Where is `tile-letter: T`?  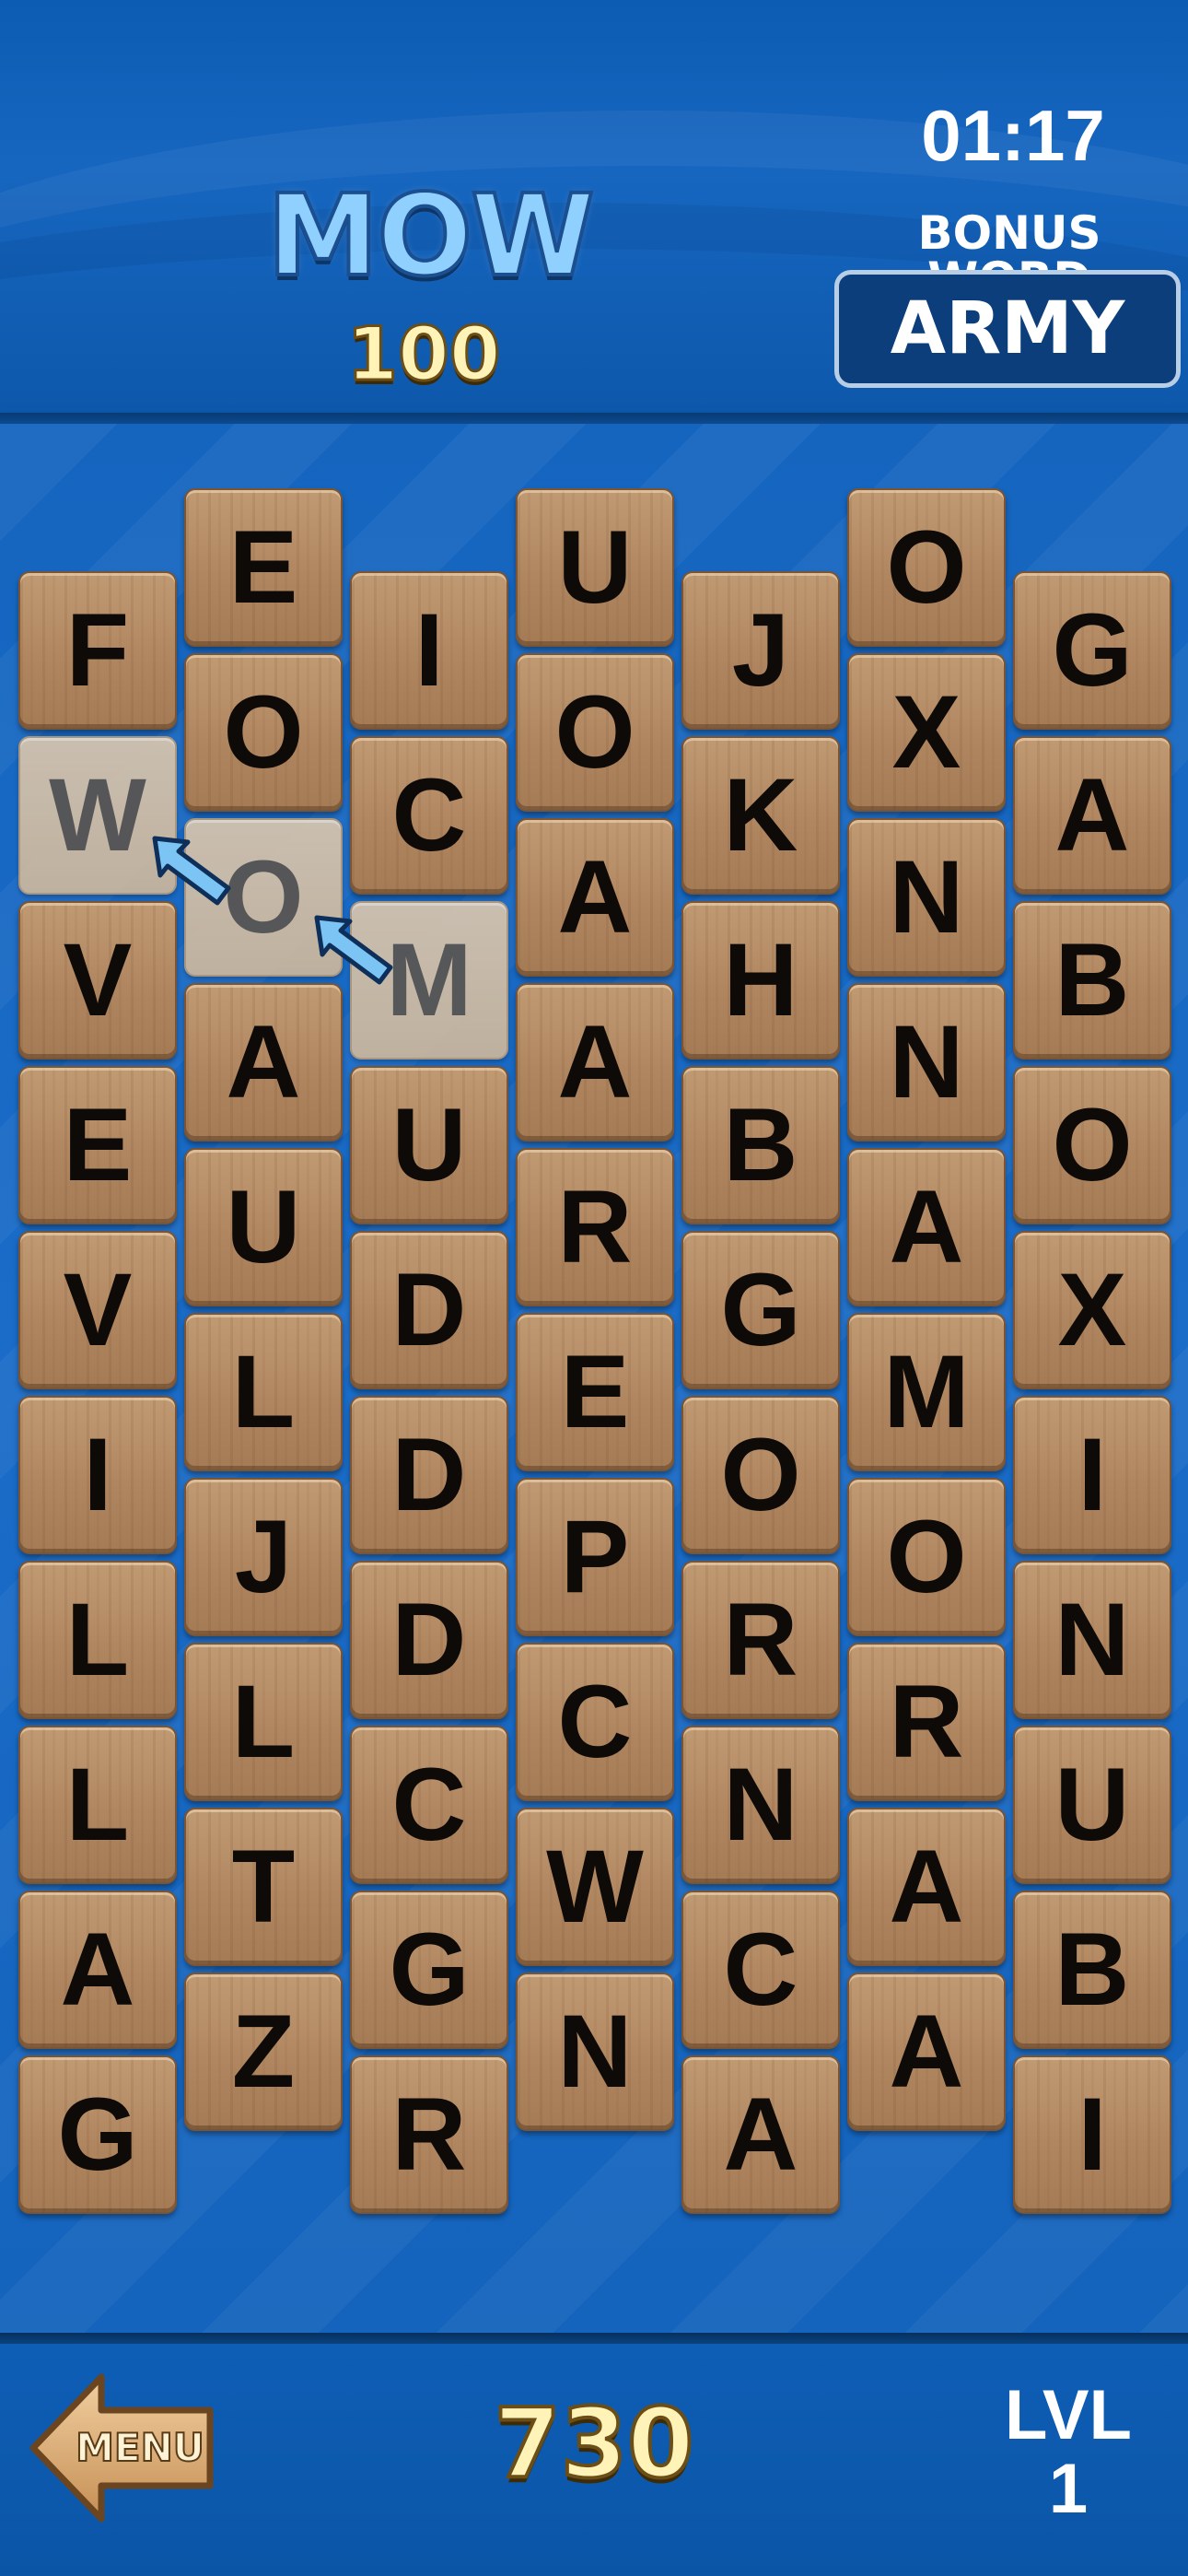
tile-letter: T is located at coordinates (263, 1886).